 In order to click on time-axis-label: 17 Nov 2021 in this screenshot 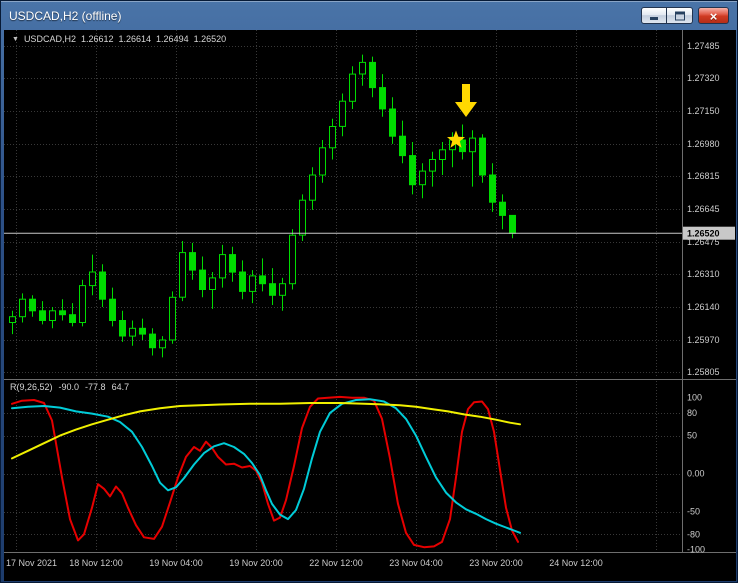, I will do `click(31, 563)`.